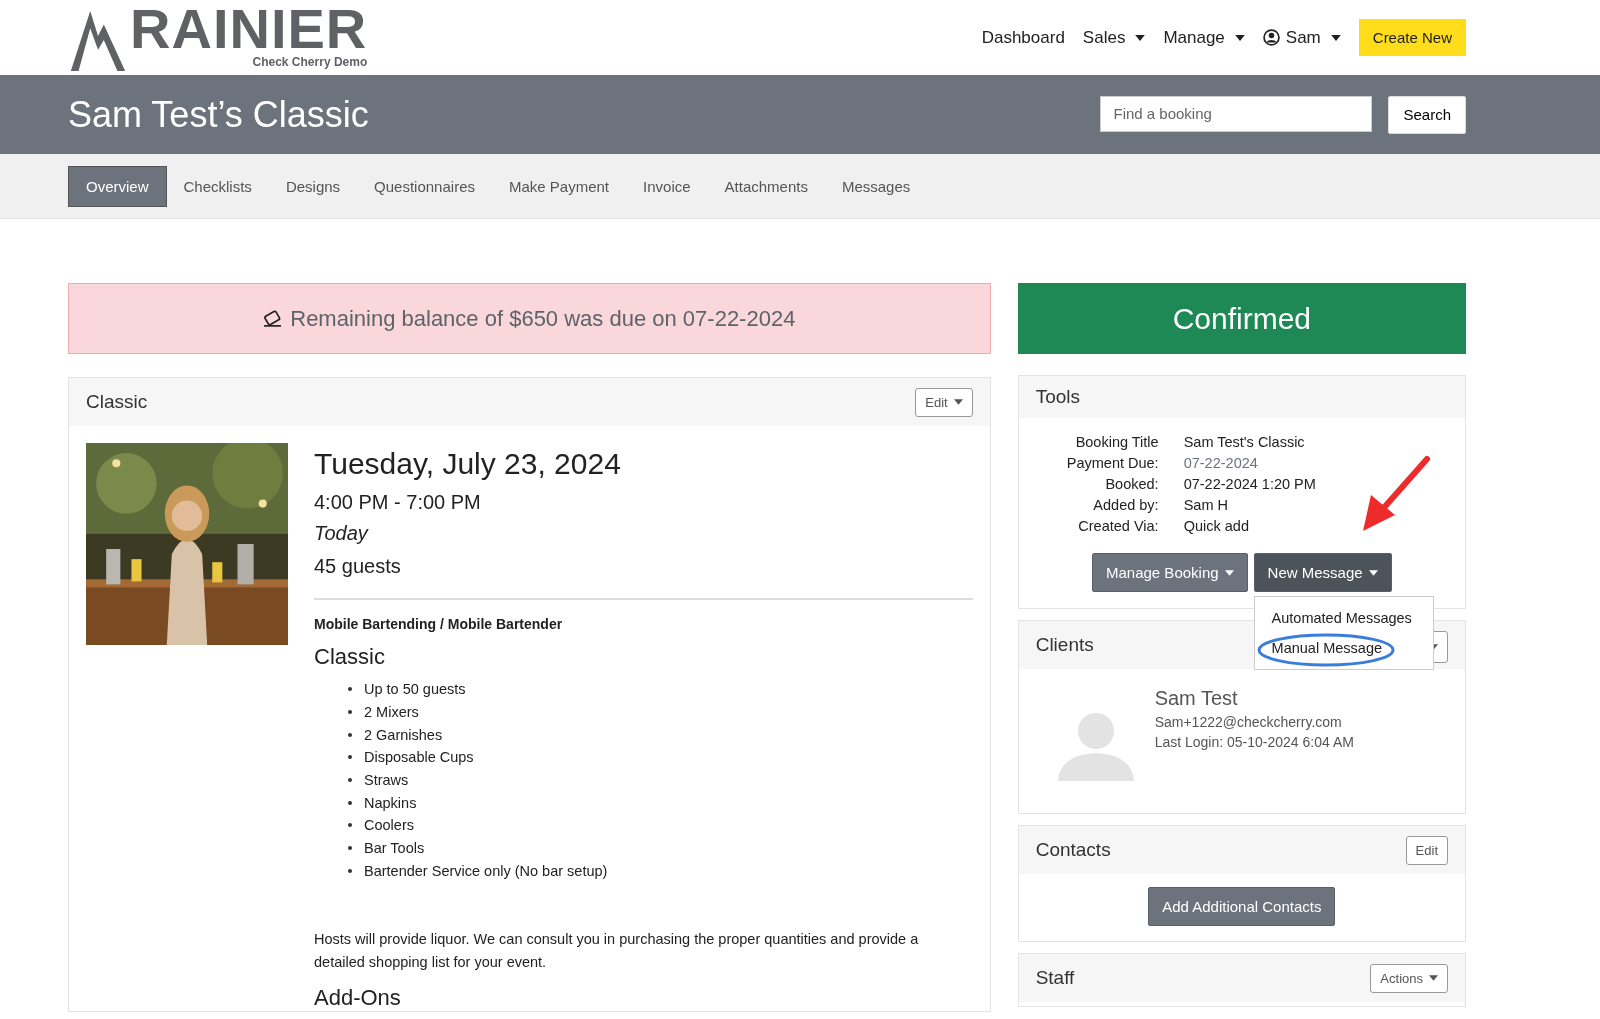  I want to click on page-title: Sam Test’s Classic, so click(218, 114).